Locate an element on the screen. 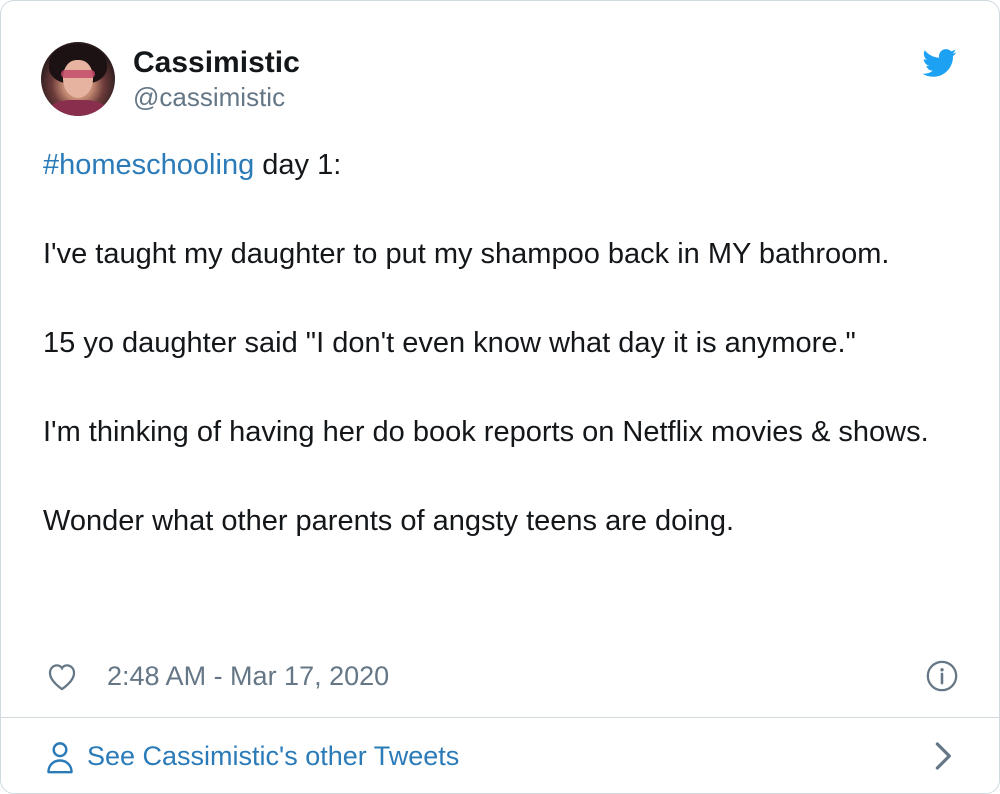 This screenshot has height=794, width=1000. tweet-timestamp: 2:48 AM - Mar 17, 2020 is located at coordinates (248, 676).